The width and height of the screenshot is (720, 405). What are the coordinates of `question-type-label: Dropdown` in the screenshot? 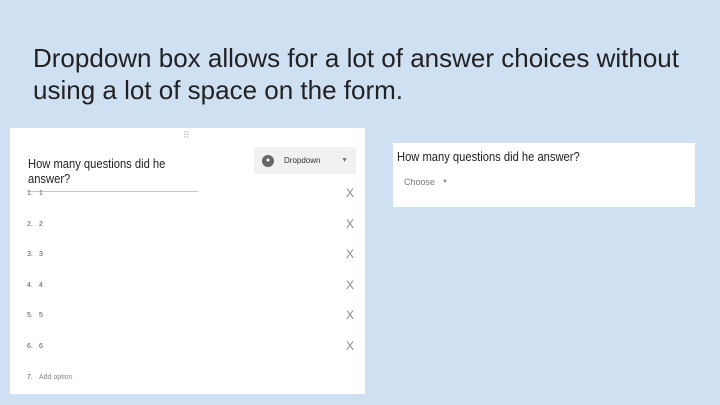 It's located at (302, 160).